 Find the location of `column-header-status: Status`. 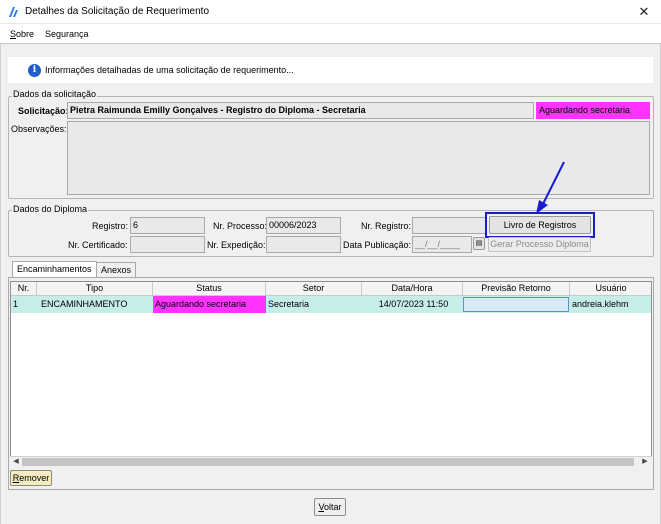

column-header-status: Status is located at coordinates (209, 289).